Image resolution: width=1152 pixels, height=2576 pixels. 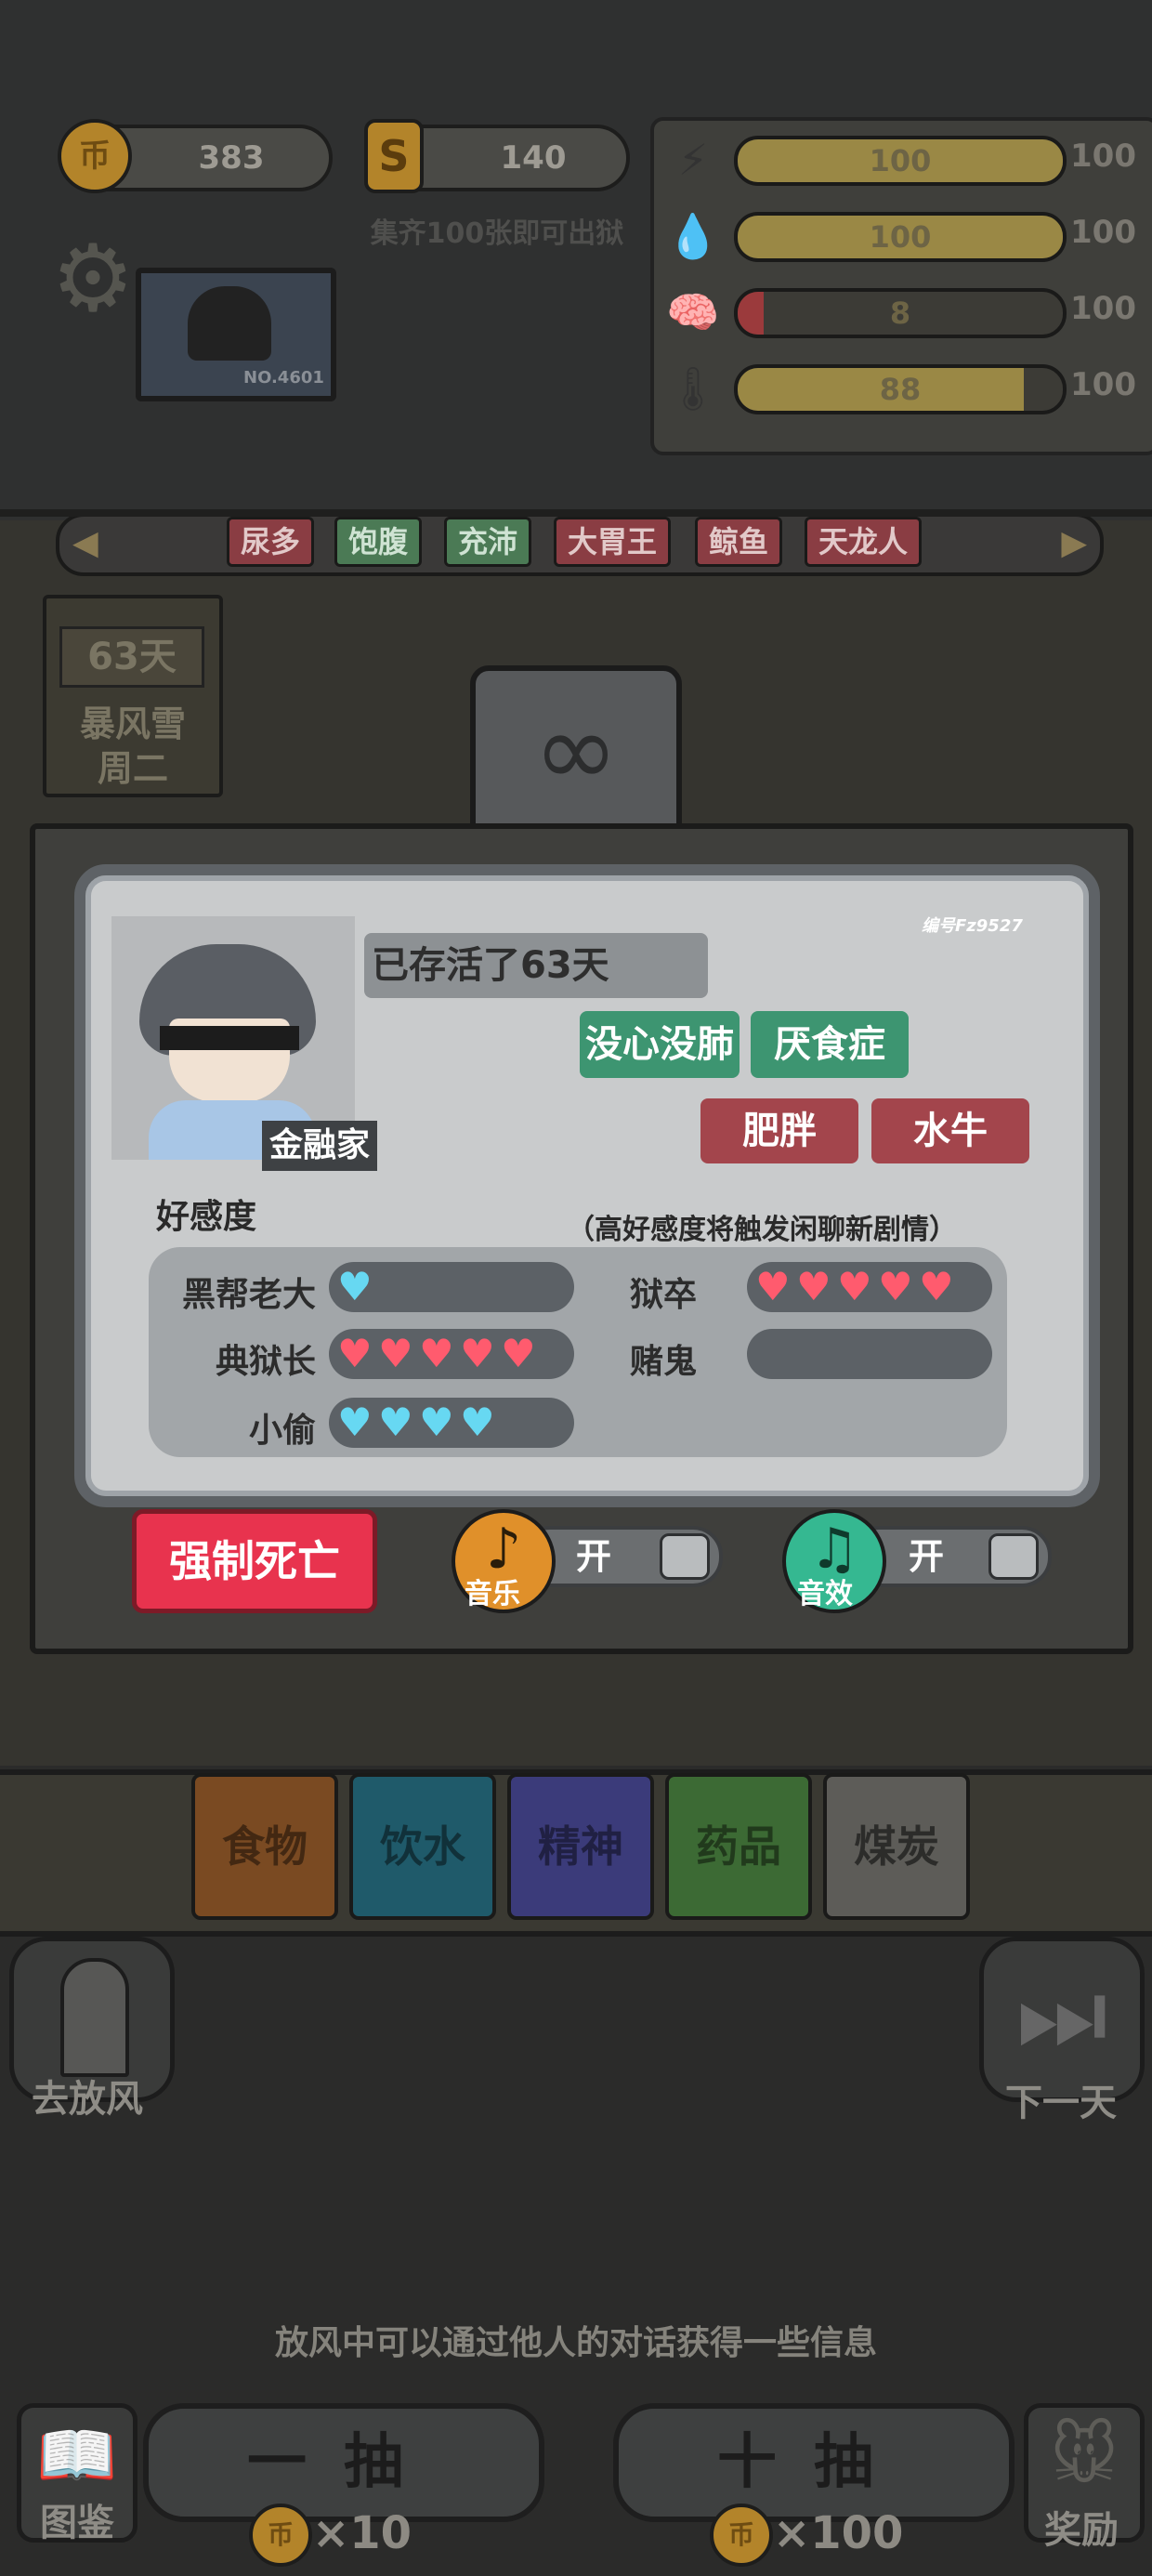 I want to click on affinity-name: 黑帮老大, so click(x=248, y=1295).